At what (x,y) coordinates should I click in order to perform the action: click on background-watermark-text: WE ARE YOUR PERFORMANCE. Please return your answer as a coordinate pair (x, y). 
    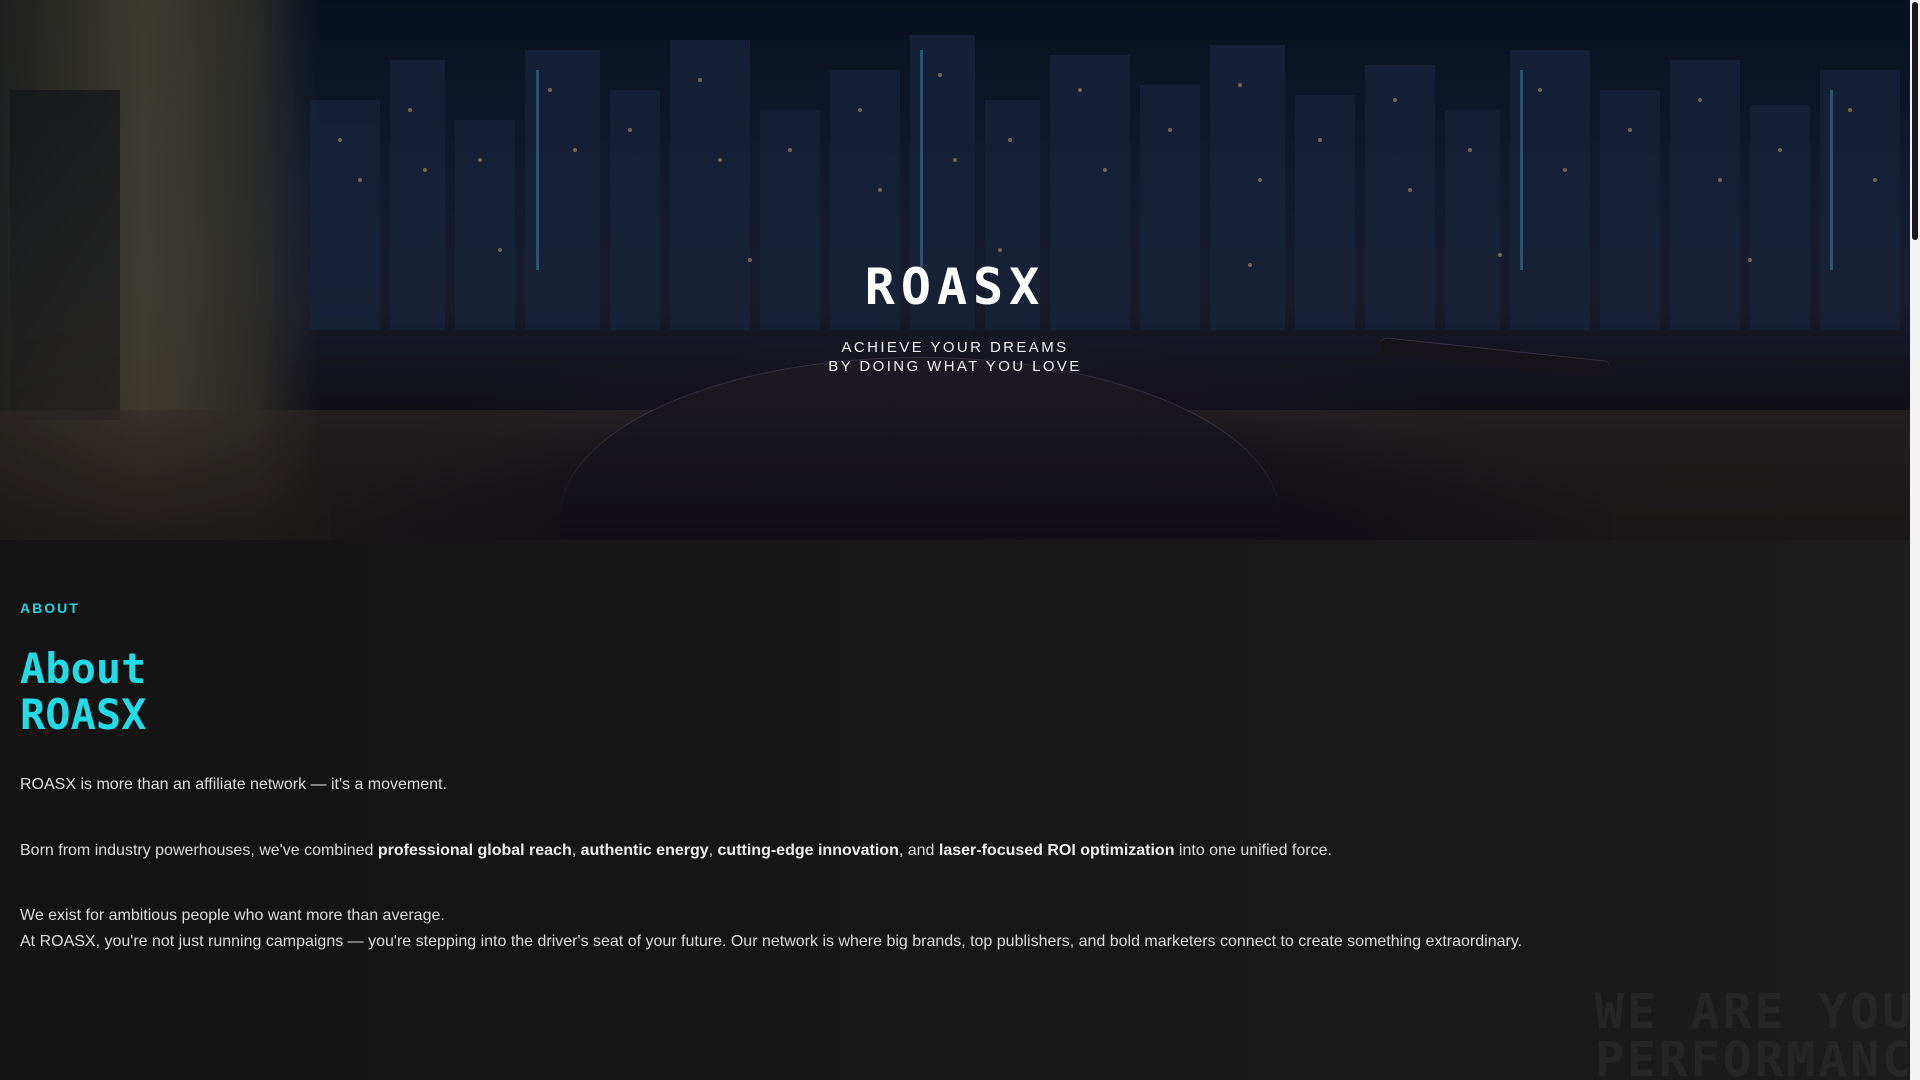
    Looking at the image, I should click on (1752, 1032).